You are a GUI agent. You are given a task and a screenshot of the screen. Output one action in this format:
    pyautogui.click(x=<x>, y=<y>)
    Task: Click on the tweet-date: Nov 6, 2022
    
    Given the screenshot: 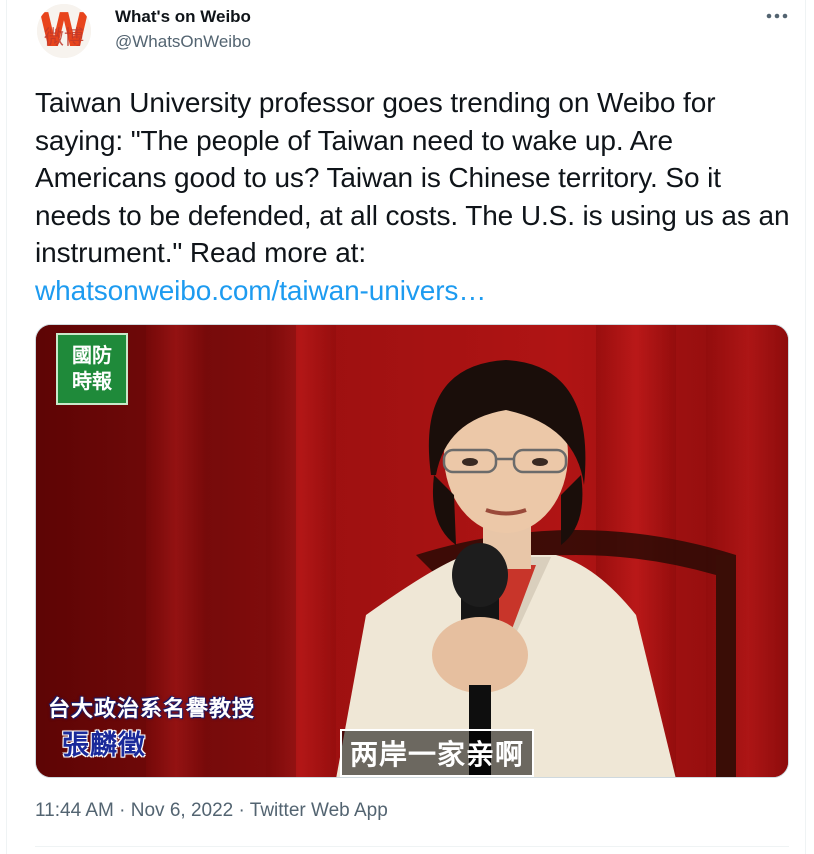 What is the action you would take?
    pyautogui.click(x=182, y=810)
    